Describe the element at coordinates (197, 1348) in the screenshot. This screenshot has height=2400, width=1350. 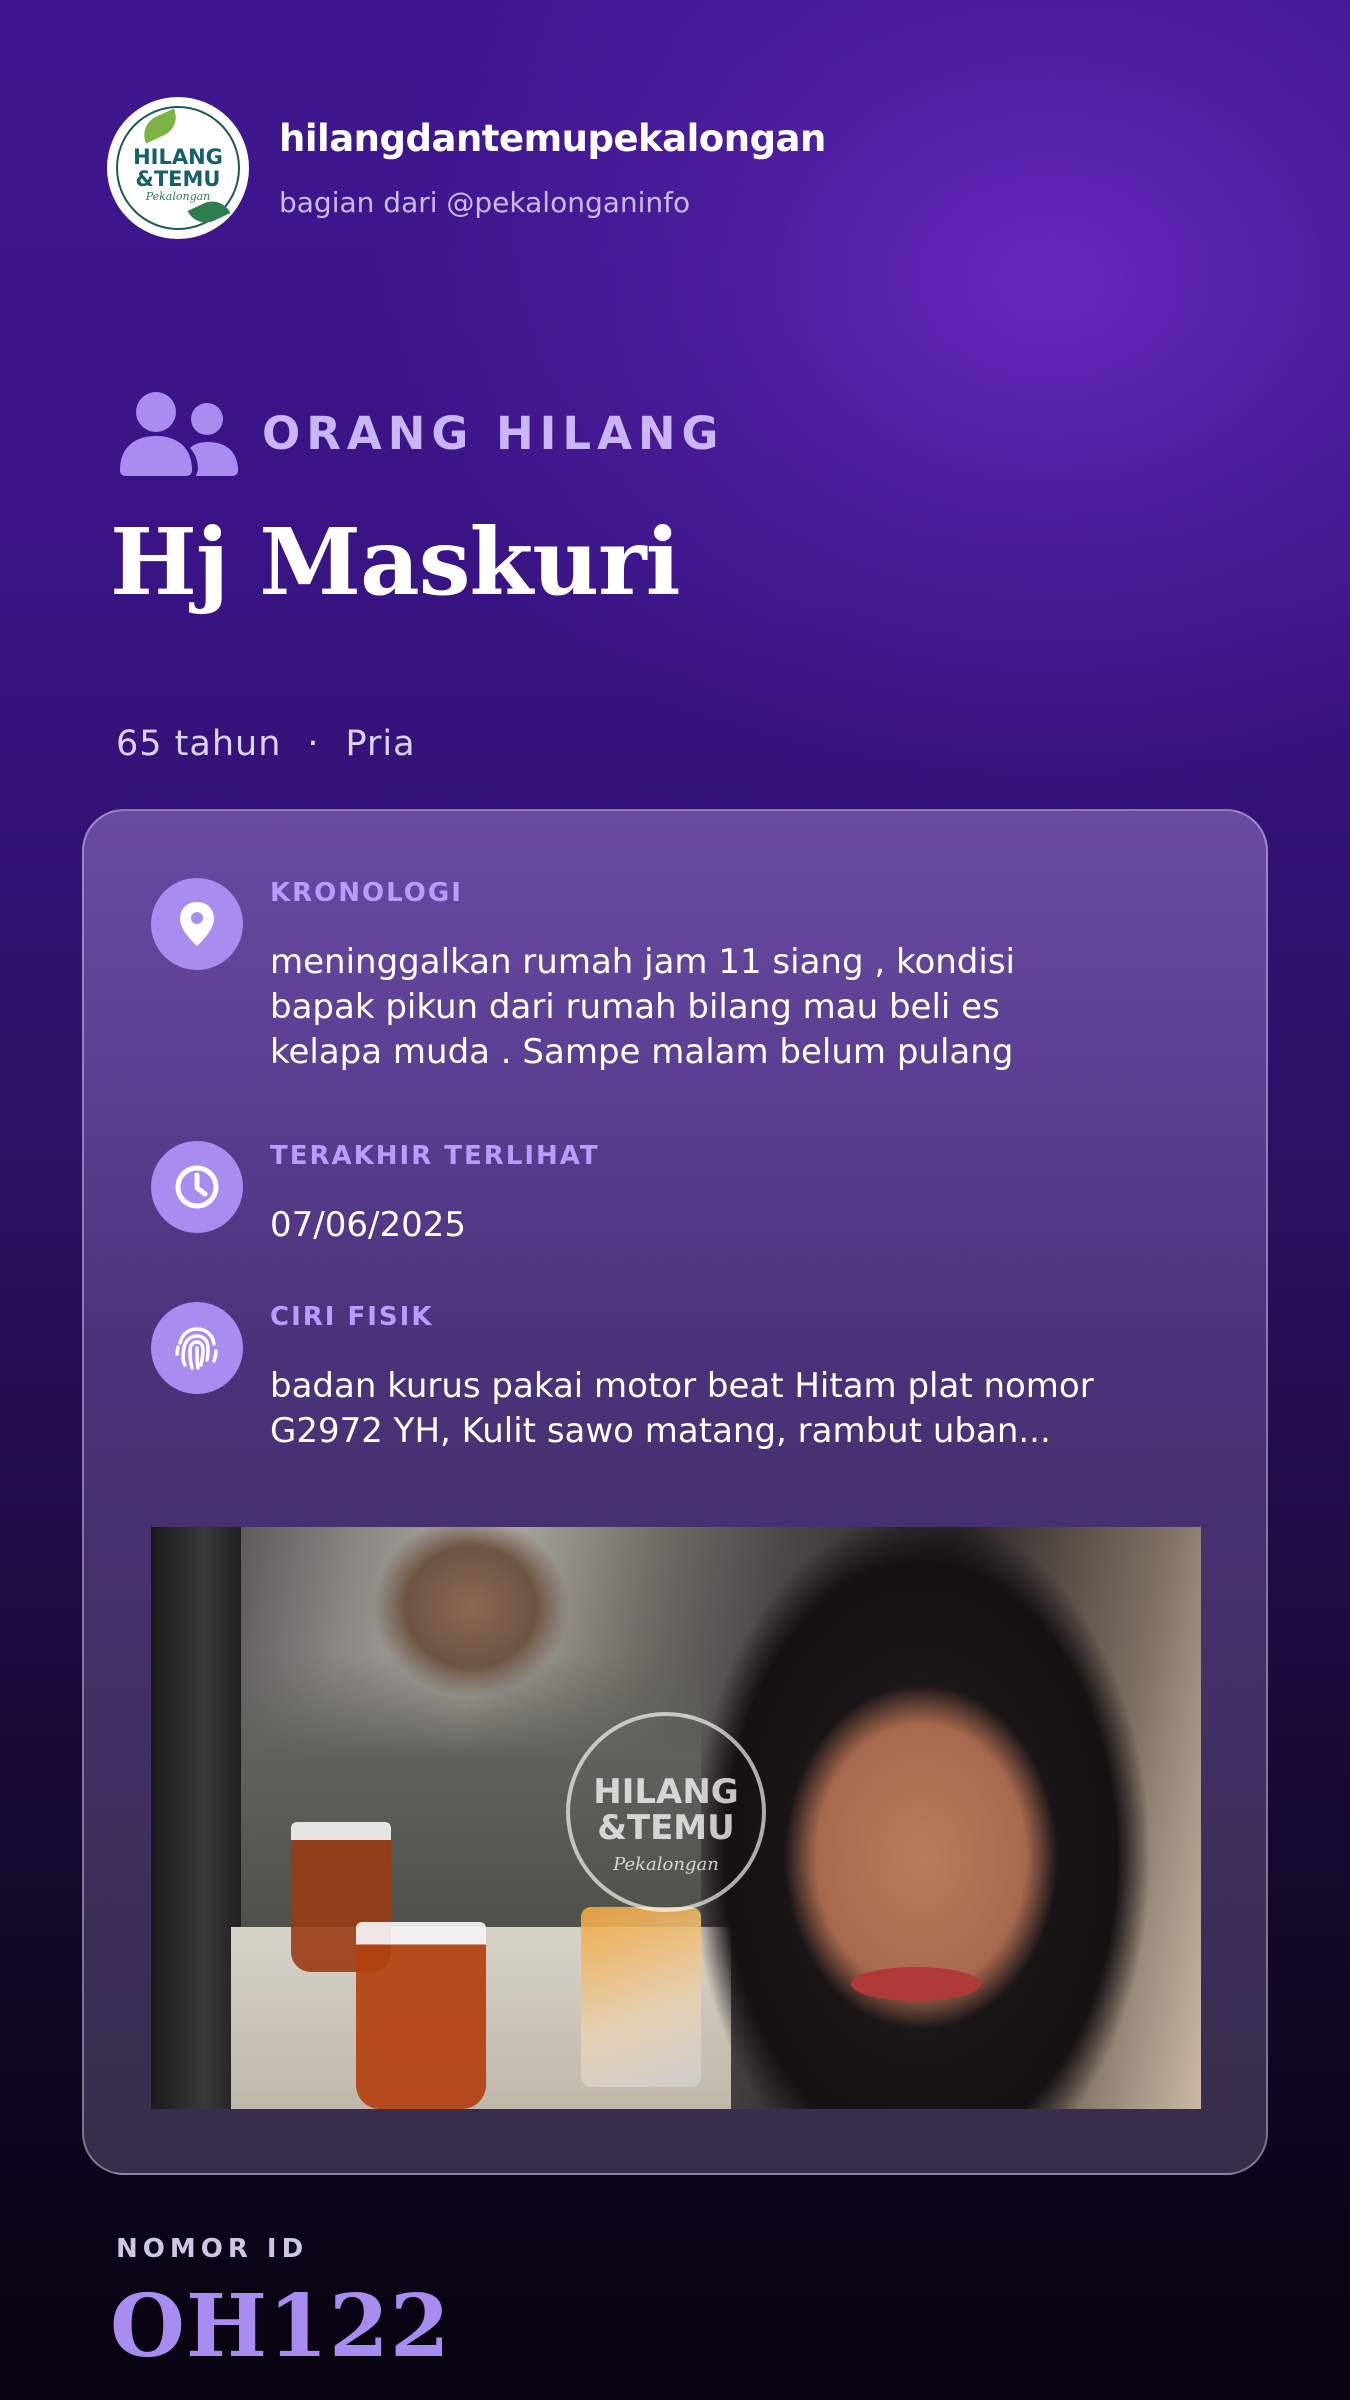
I see `fingerprint-icon` at that location.